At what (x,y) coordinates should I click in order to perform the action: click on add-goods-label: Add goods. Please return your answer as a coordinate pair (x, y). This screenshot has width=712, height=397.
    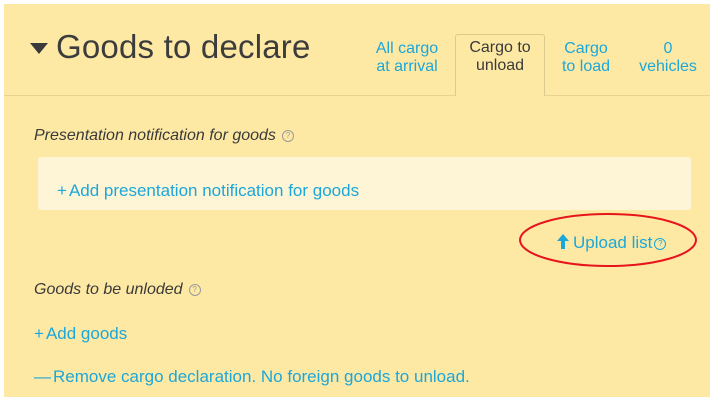
    Looking at the image, I should click on (86, 333).